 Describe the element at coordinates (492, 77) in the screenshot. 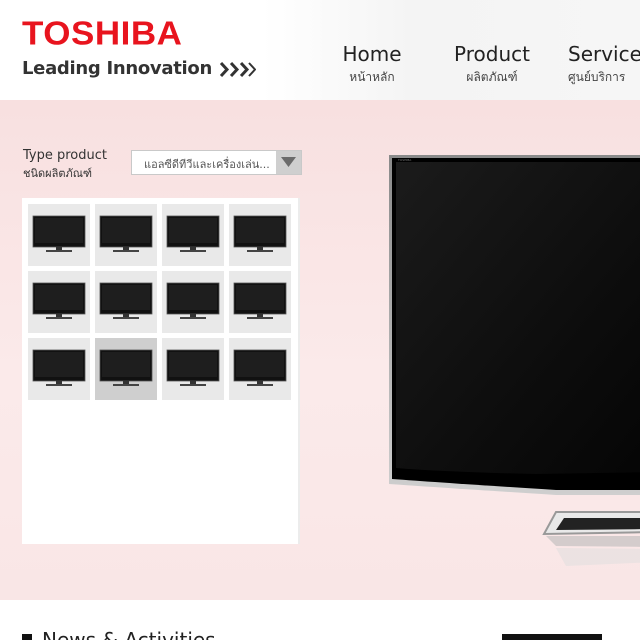

I see `nav-product-sublabel: ผลิตภัณฑ์` at that location.